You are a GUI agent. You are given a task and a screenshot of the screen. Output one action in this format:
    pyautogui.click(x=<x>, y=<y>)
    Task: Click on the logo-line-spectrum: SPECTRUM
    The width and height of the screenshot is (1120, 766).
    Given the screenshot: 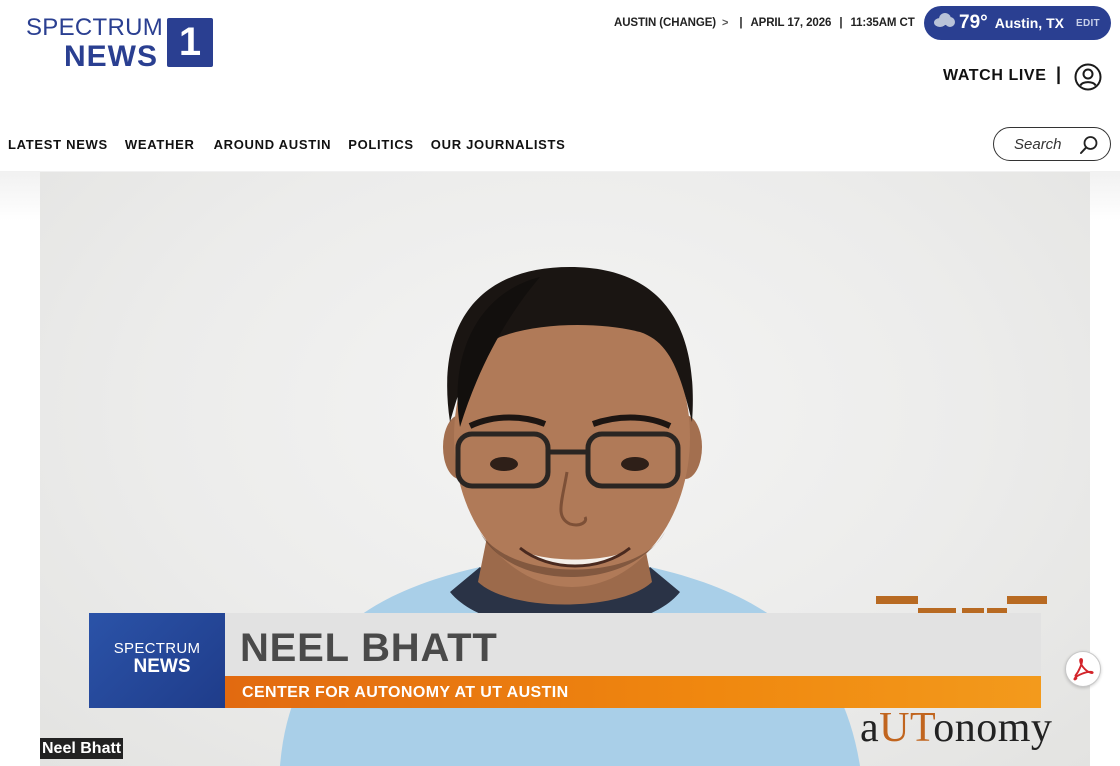 What is the action you would take?
    pyautogui.click(x=95, y=27)
    